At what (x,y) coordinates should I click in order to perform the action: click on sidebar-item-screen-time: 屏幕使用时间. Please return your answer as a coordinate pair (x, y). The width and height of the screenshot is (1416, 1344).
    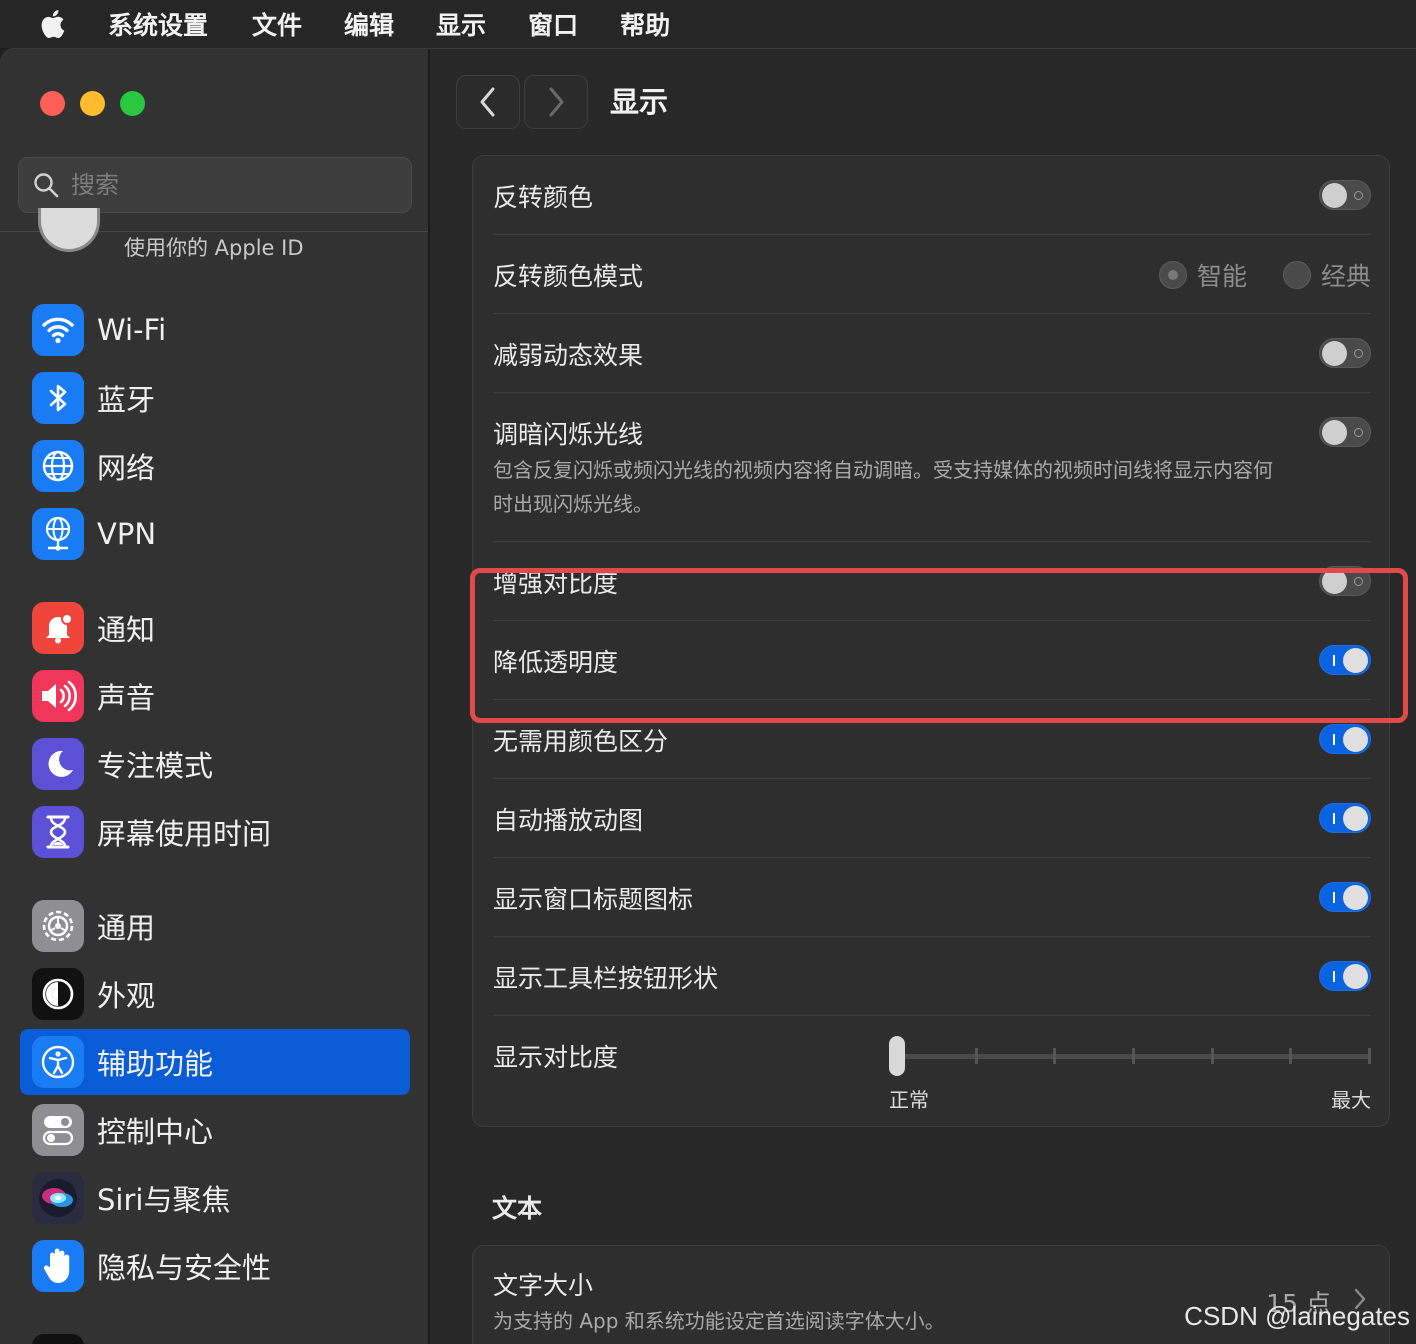
    Looking at the image, I should click on (215, 832).